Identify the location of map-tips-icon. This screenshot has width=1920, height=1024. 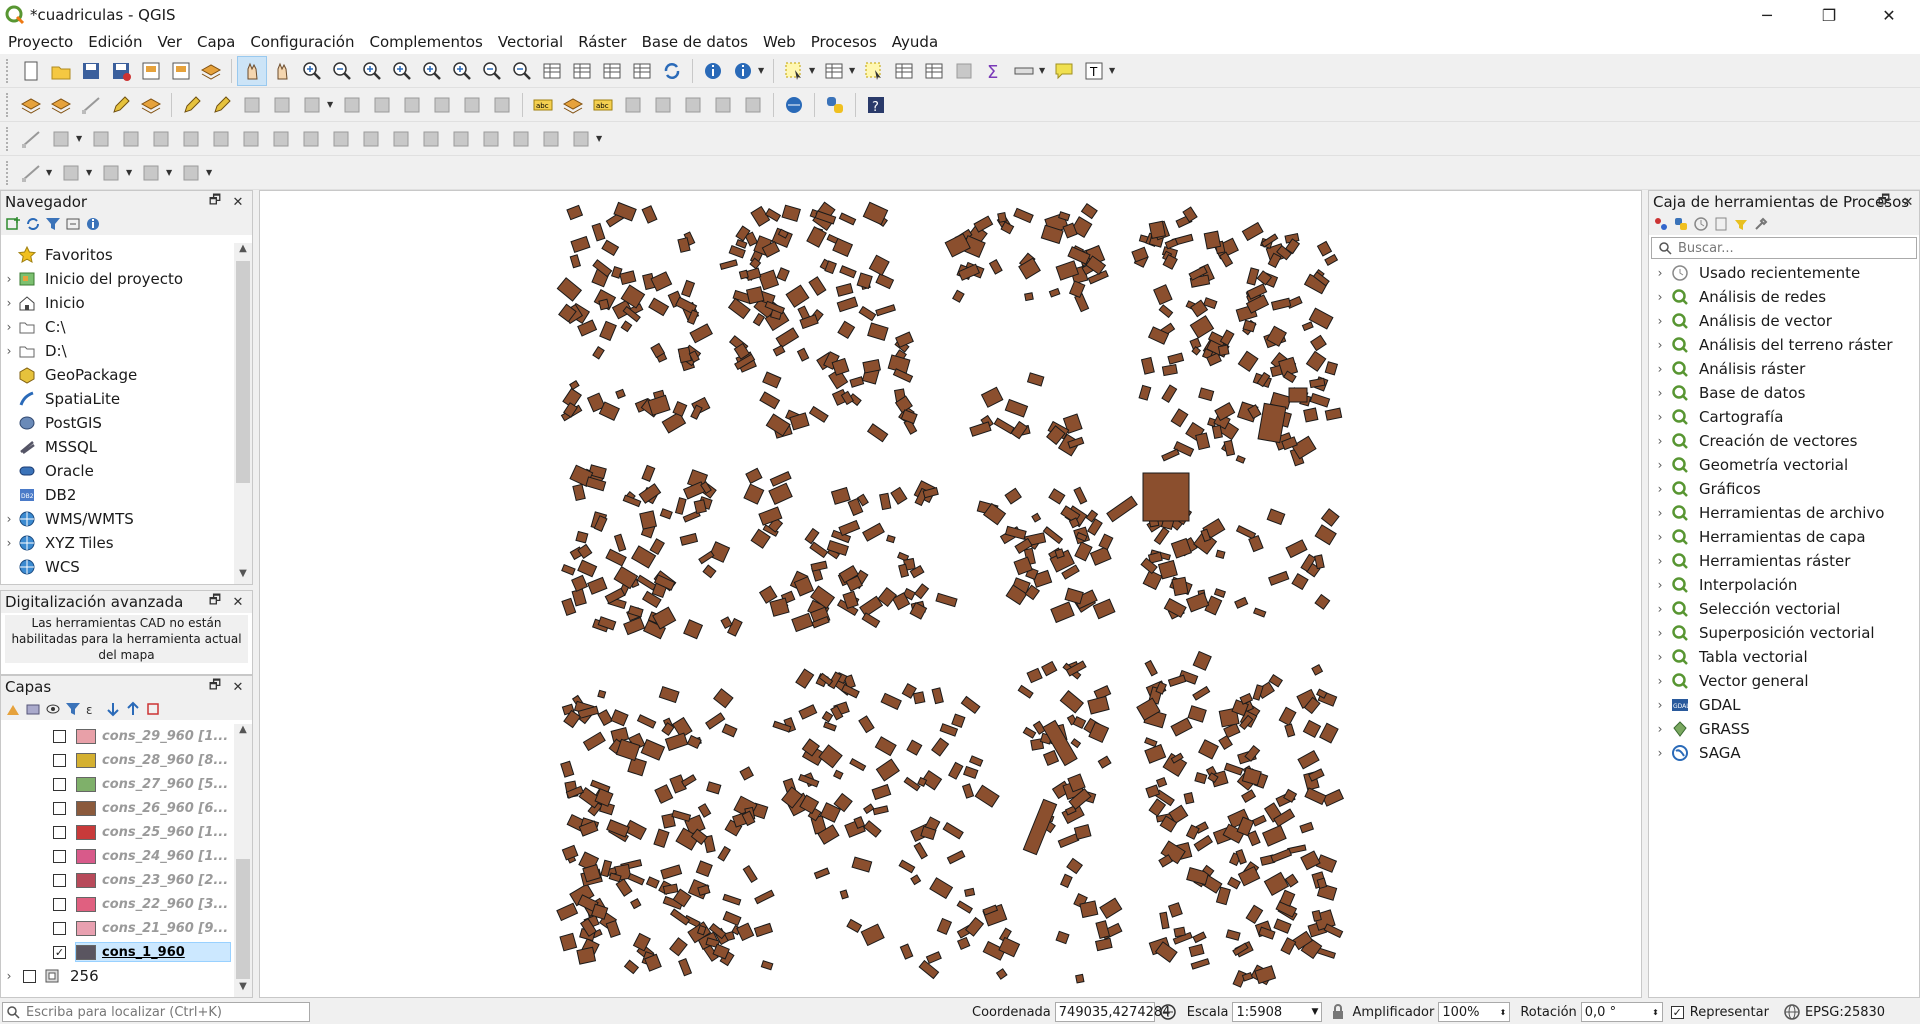
(1064, 71).